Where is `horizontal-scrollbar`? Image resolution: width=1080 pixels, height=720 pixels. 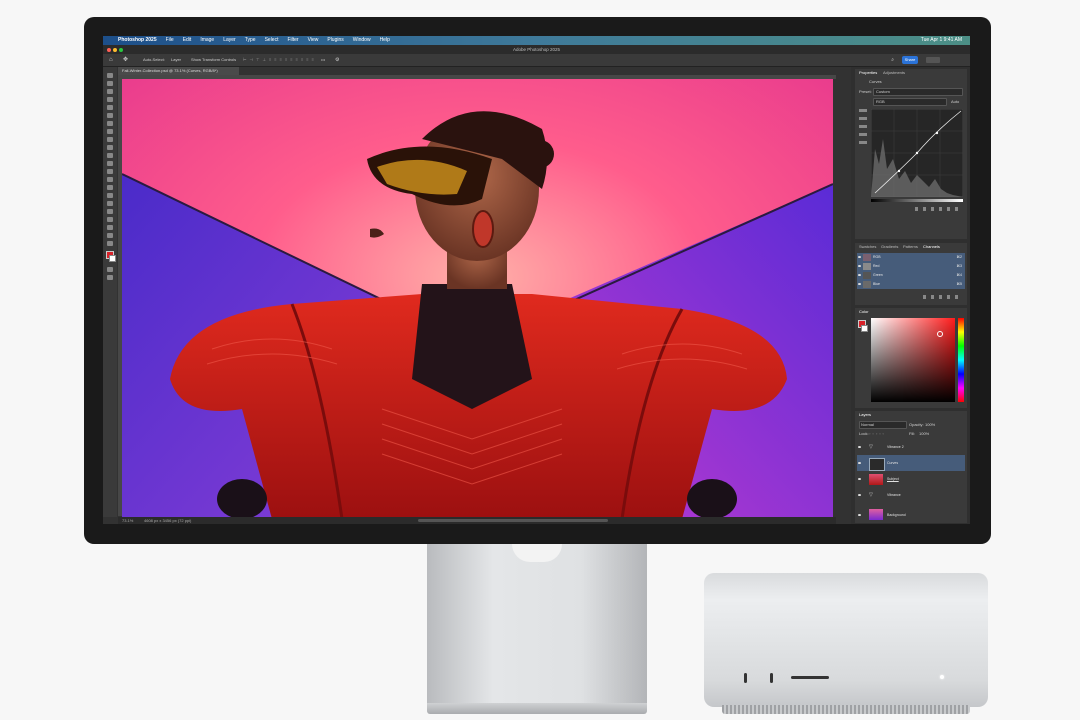
horizontal-scrollbar is located at coordinates (513, 520).